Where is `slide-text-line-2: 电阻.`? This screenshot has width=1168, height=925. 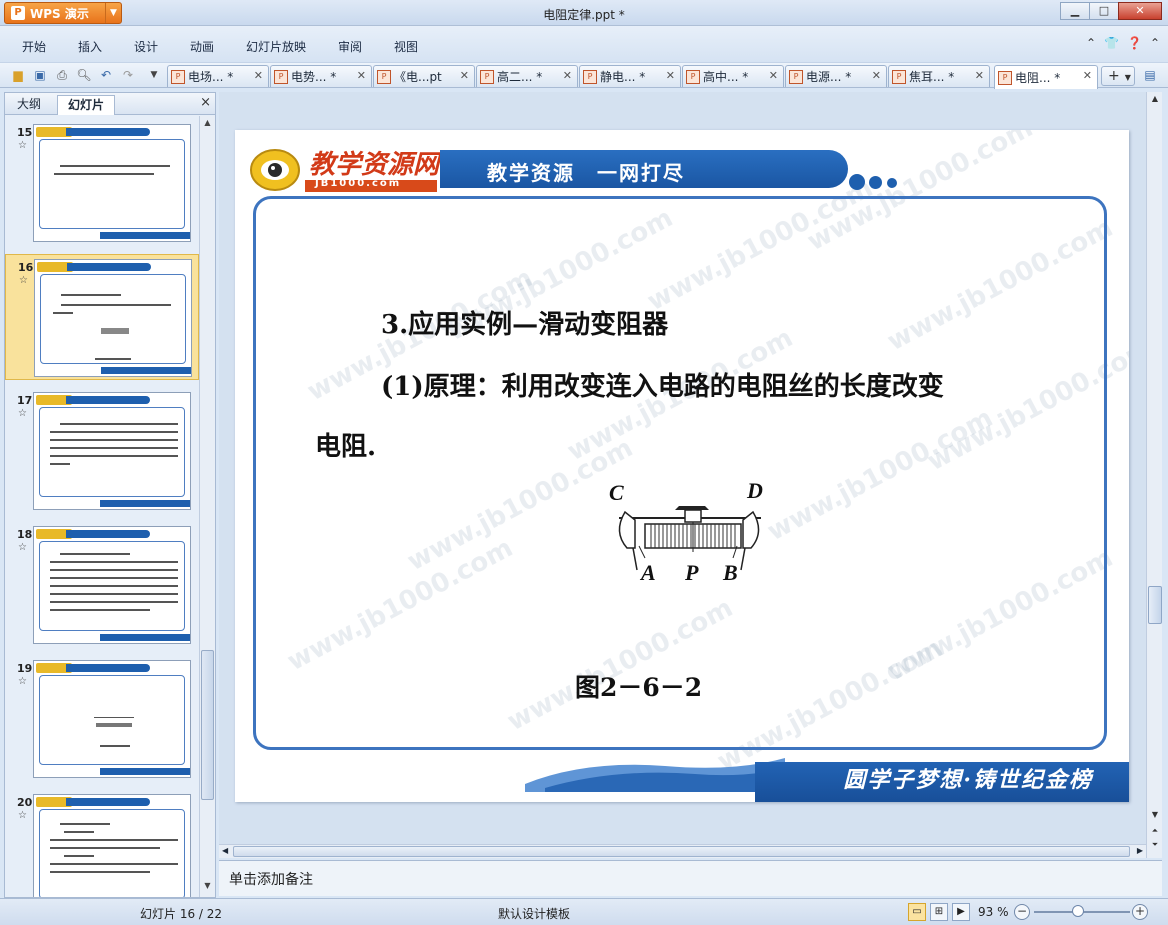
slide-text-line-2: 电阻. is located at coordinates (345, 444).